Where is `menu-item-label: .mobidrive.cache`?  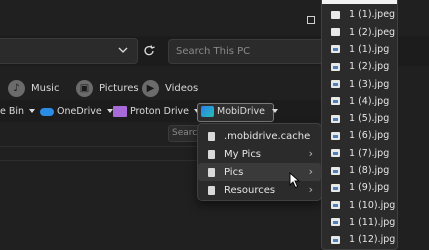
menu-item-label: .mobidrive.cache is located at coordinates (267, 136).